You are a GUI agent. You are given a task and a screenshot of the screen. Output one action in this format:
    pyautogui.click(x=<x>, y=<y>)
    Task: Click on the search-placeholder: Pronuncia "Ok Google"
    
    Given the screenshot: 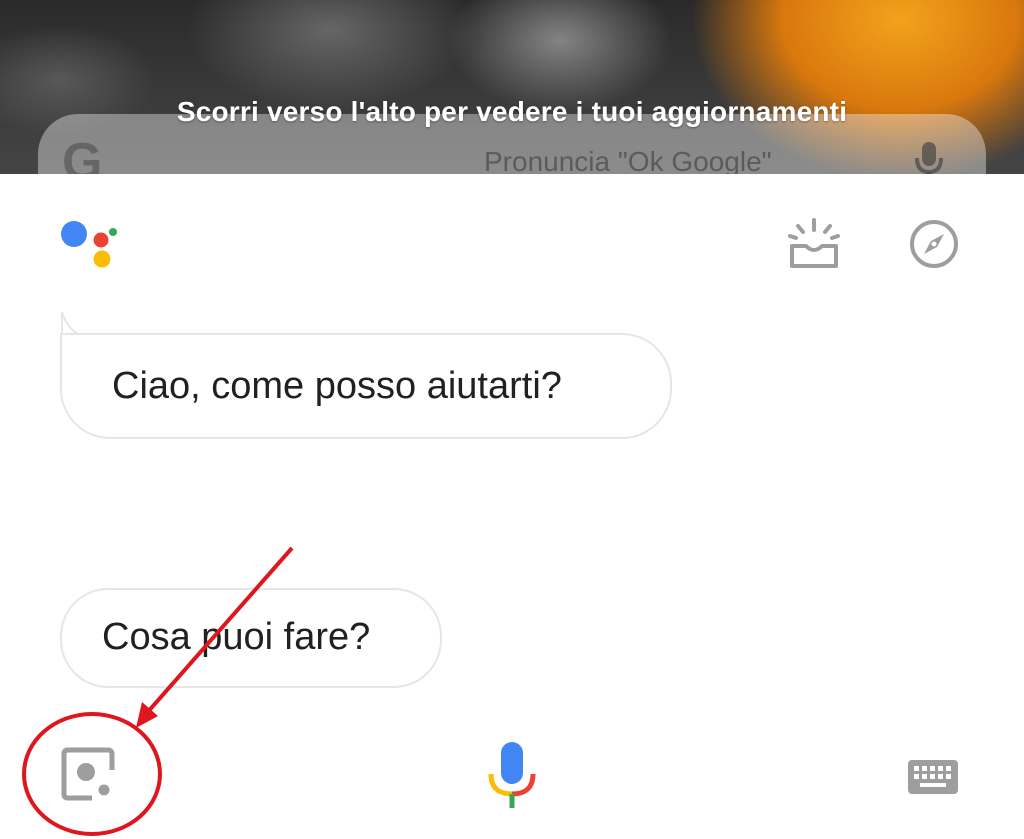 What is the action you would take?
    pyautogui.click(x=628, y=160)
    